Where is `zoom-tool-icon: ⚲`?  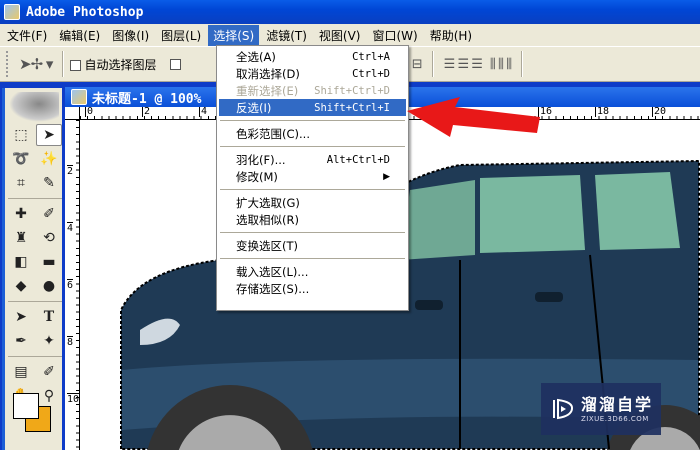
zoom-tool-icon: ⚲ is located at coordinates (49, 396).